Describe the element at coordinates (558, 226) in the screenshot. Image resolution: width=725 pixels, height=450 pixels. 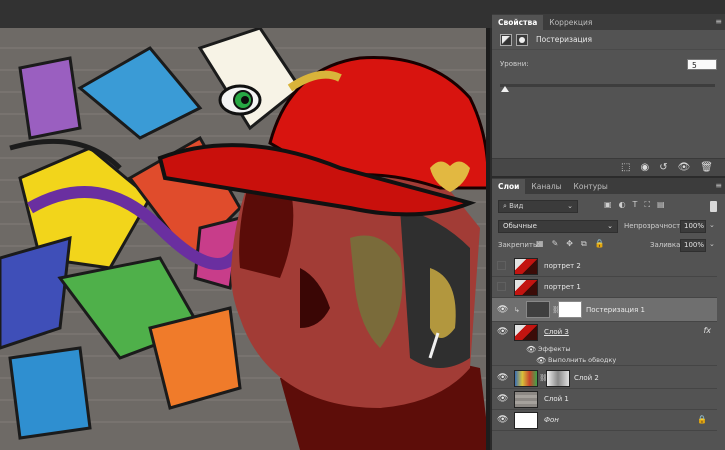
I see `blend-mode-select: Обычные ⌄` at that location.